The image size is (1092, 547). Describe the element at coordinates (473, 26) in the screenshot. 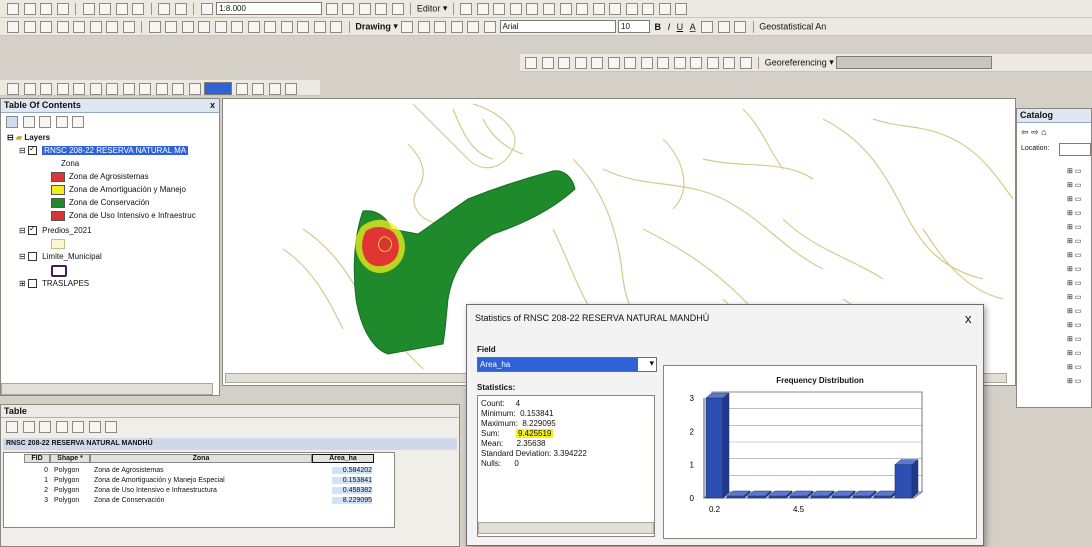

I see `text-icon` at that location.